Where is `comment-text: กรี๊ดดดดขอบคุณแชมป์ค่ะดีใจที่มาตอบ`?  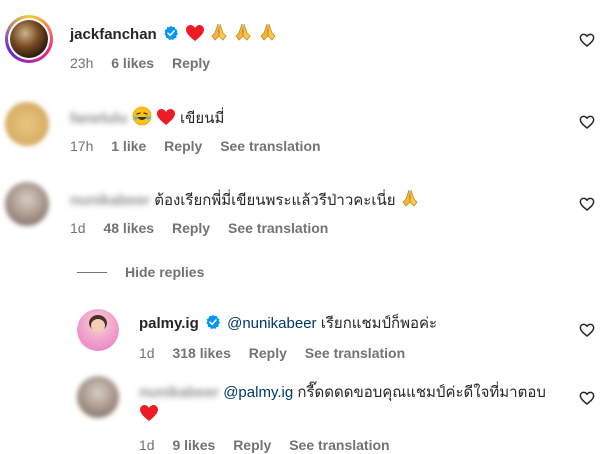 comment-text: กรี๊ดดดดขอบคุณแชมป์ค่ะดีใจที่มาตอบ is located at coordinates (421, 392).